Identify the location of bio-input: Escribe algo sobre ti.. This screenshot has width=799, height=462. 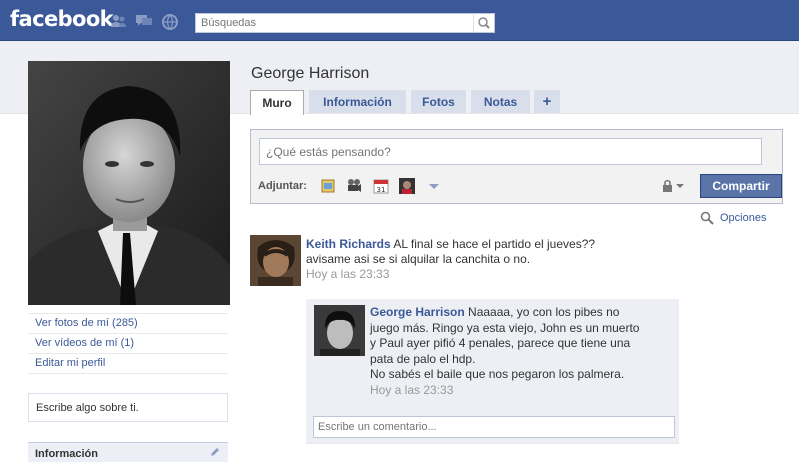
(128, 407).